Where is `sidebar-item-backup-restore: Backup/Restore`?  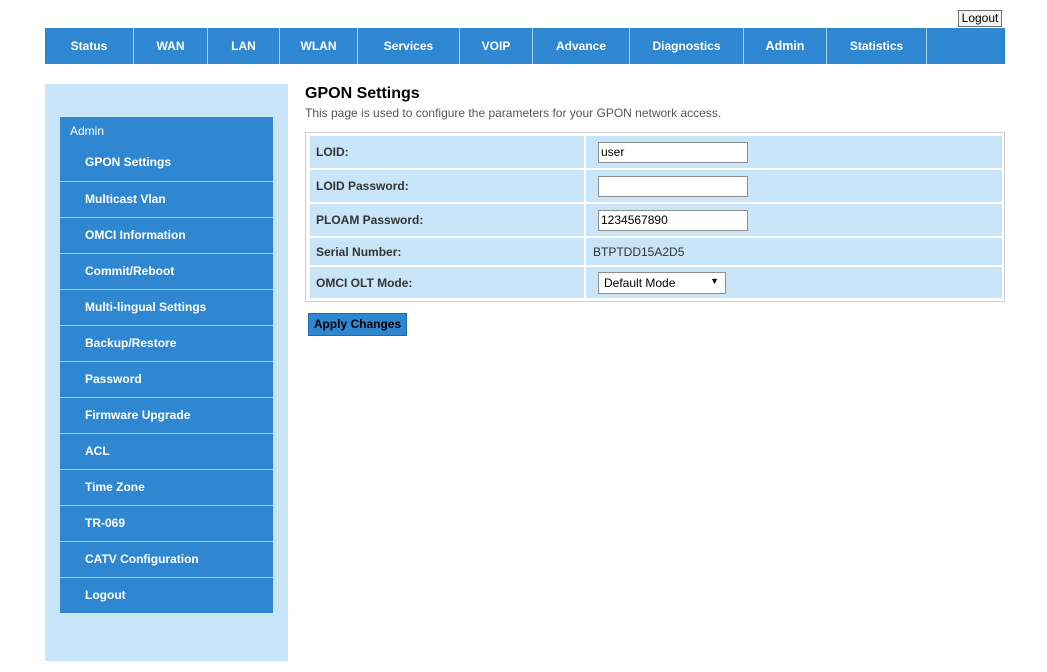
sidebar-item-backup-restore: Backup/Restore is located at coordinates (166, 344).